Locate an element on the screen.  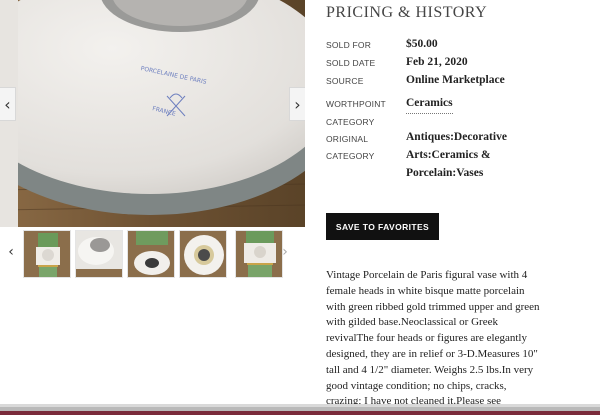
thumbnail-next-button: › is located at coordinates (285, 252).